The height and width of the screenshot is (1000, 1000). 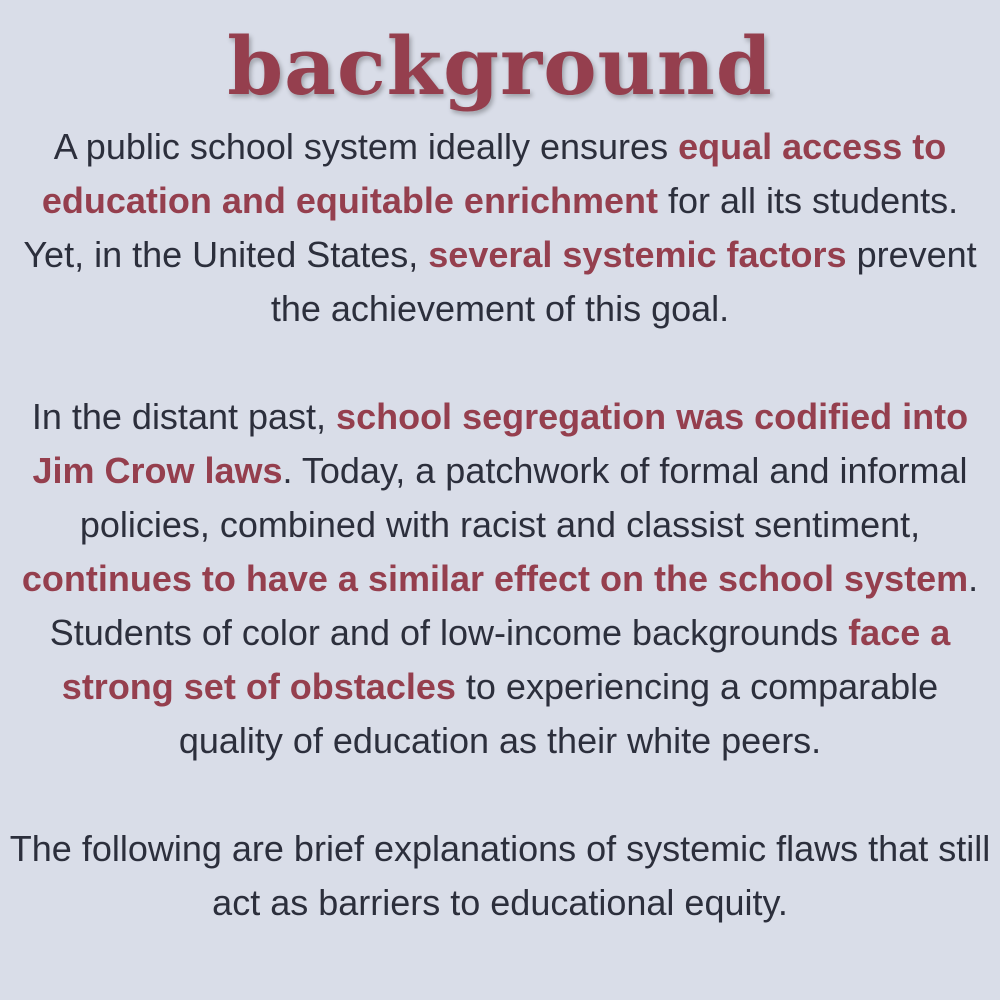 What do you see at coordinates (500, 66) in the screenshot?
I see `page-title: background` at bounding box center [500, 66].